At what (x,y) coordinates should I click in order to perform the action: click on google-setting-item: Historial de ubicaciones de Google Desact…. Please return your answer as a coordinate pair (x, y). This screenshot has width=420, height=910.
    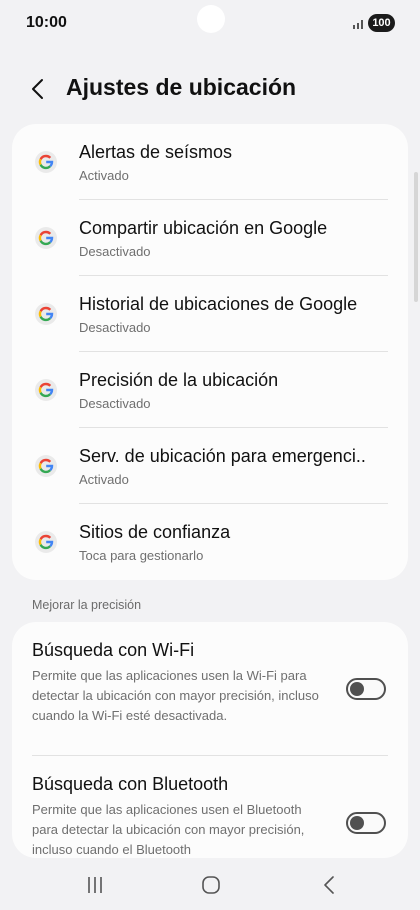
    Looking at the image, I should click on (210, 314).